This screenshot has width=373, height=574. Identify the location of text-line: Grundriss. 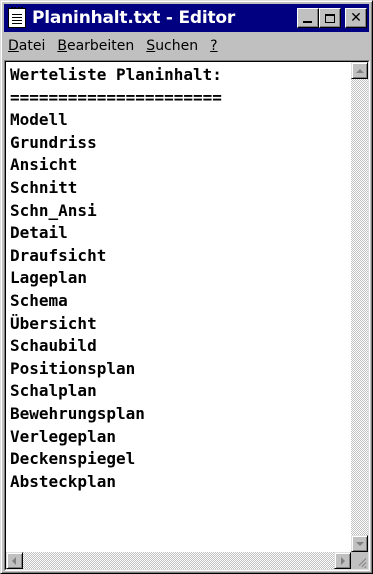
(53, 142).